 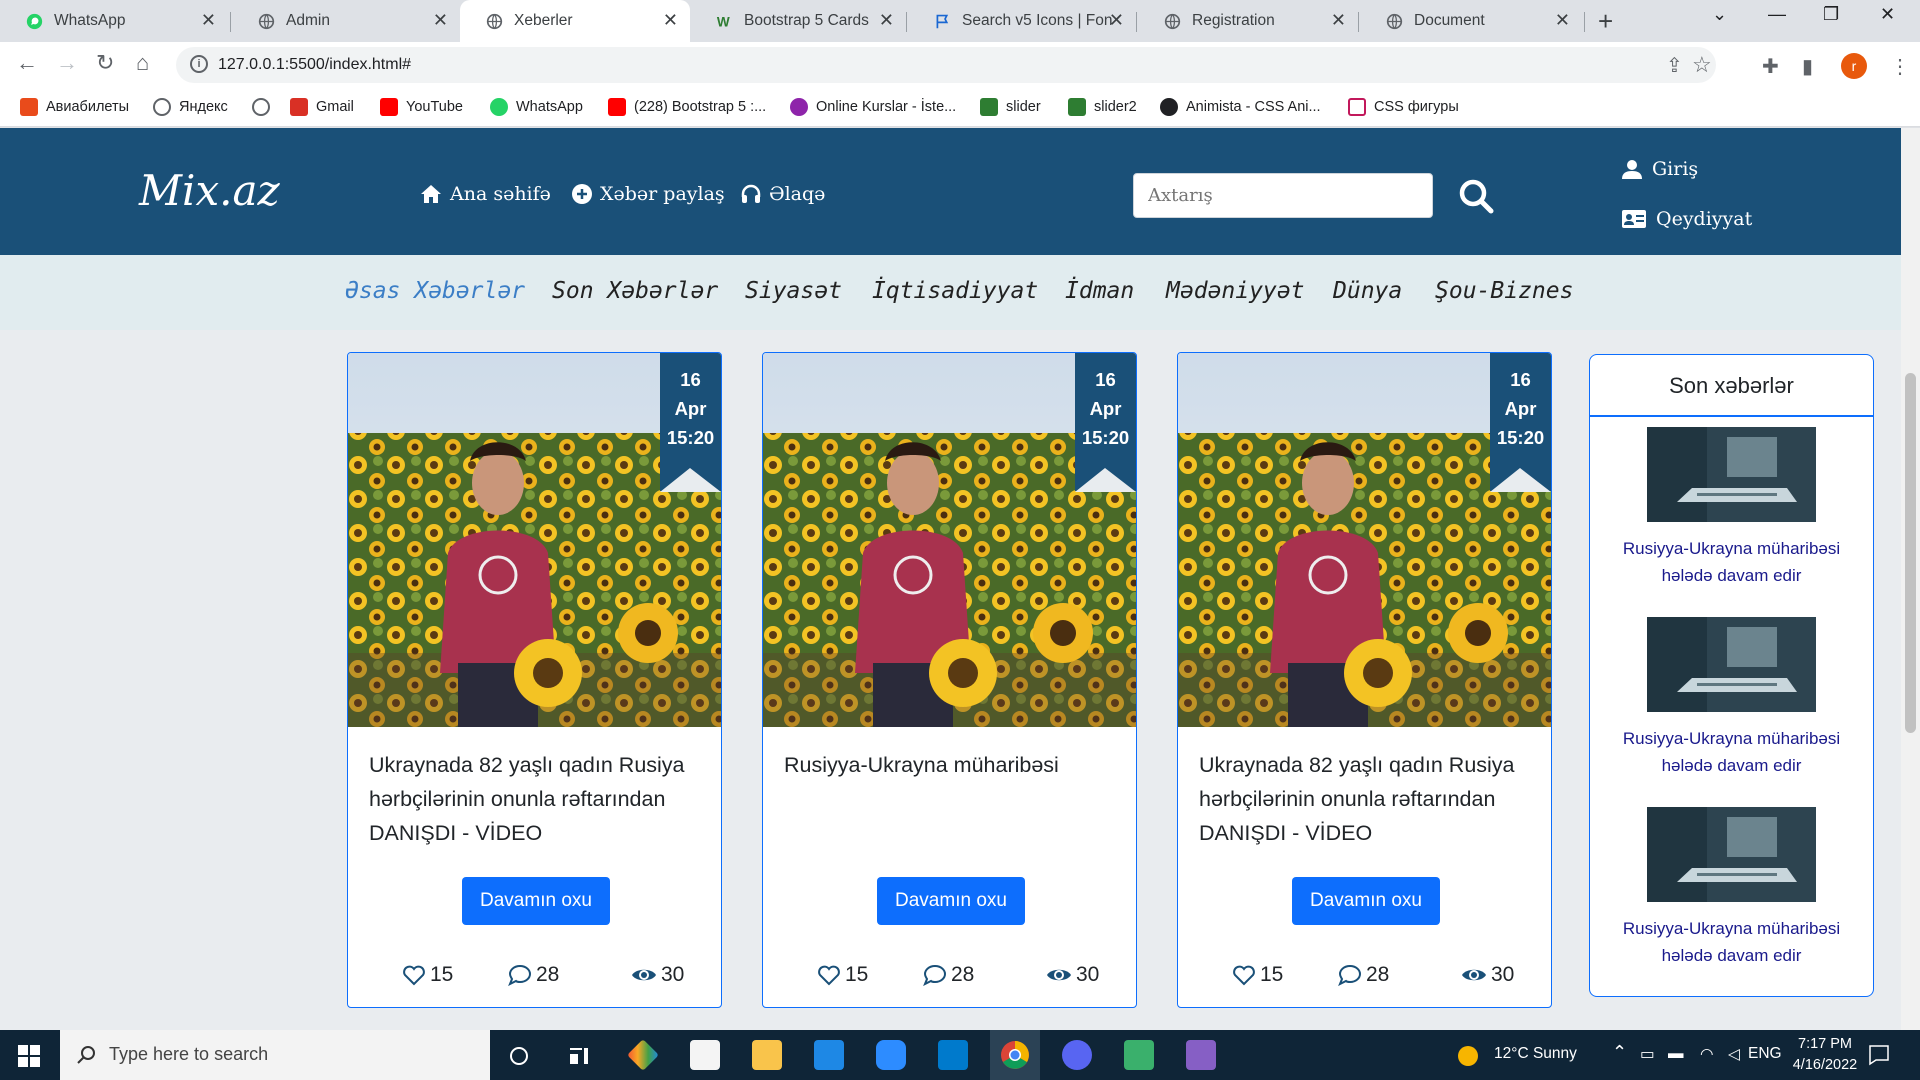 What do you see at coordinates (1707, 1054) in the screenshot?
I see `wifi-icon: ◠` at bounding box center [1707, 1054].